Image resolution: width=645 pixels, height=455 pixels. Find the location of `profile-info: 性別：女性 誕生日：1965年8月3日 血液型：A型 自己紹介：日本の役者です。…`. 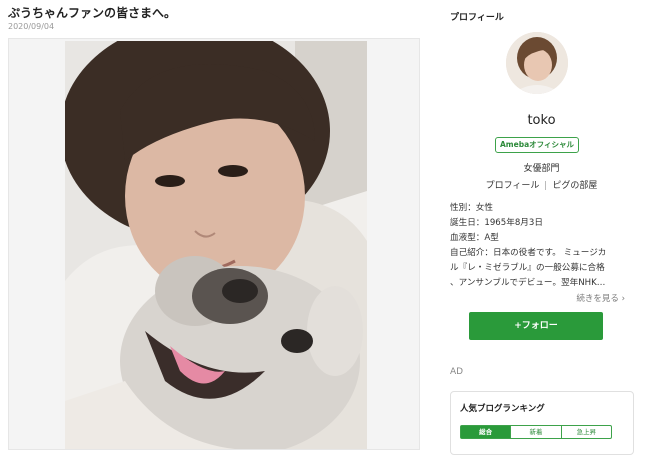

profile-info: 性別：女性 誕生日：1965年8月3日 血液型：A型 自己紹介：日本の役者です。… is located at coordinates (542, 246).